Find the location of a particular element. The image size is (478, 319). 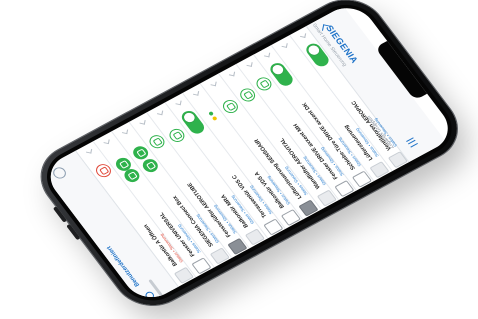

gear-icon is located at coordinates (149, 295).